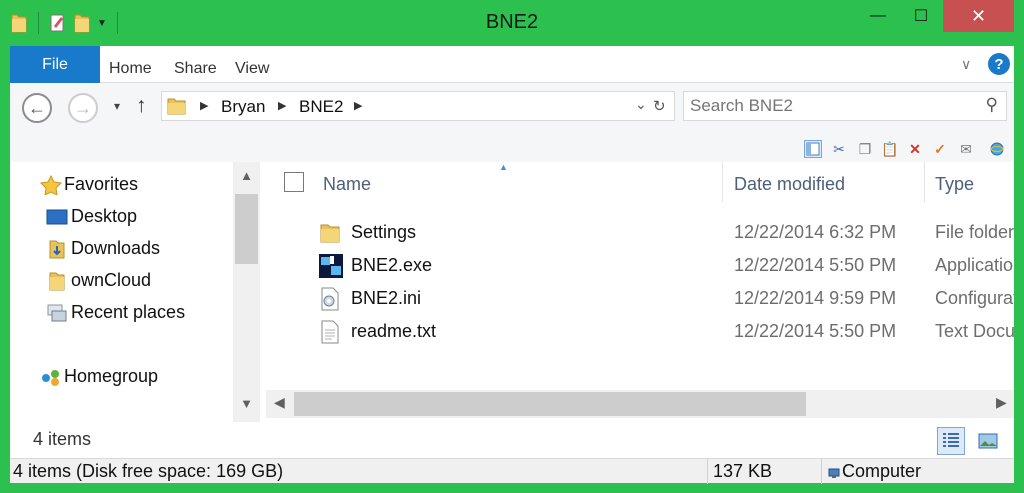  Describe the element at coordinates (974, 265) in the screenshot. I see `file-type: Application` at that location.